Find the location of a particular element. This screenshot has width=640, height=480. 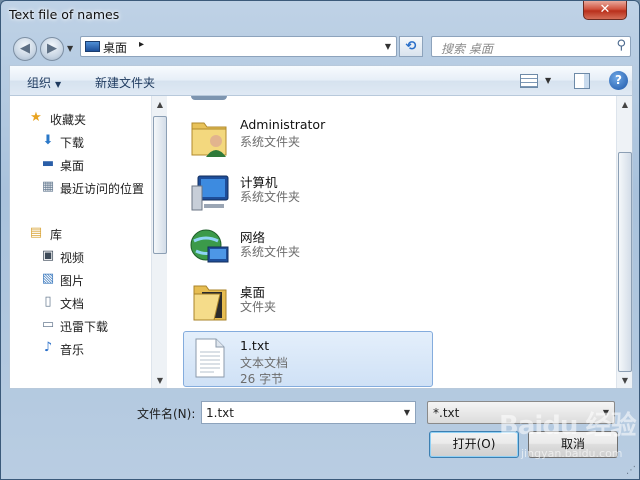

forward-arrow-icon: ▶ is located at coordinates (52, 48).